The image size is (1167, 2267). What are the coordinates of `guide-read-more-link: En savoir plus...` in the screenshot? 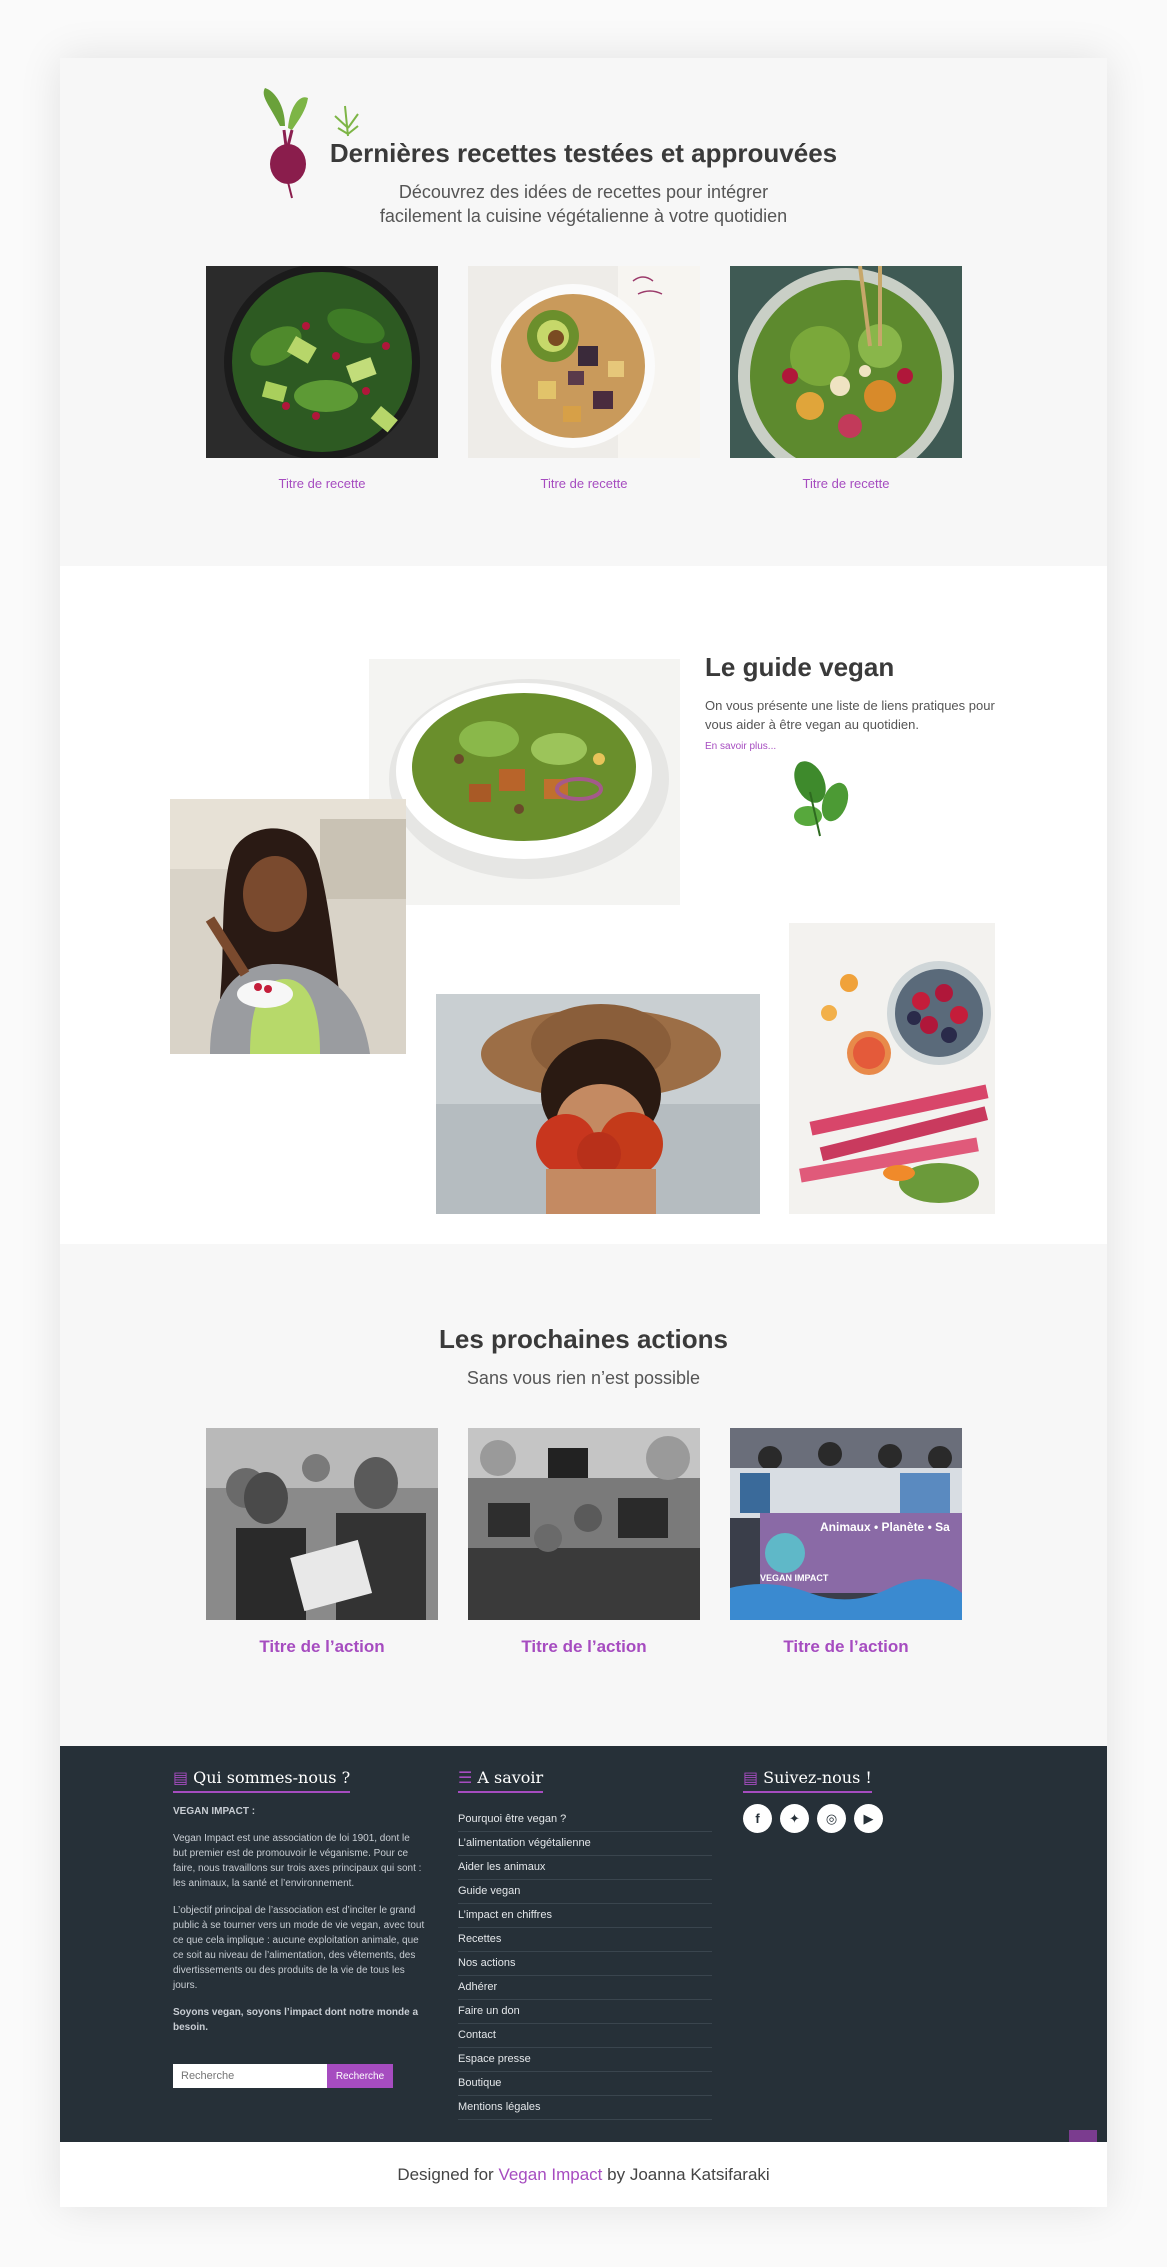 It's located at (740, 746).